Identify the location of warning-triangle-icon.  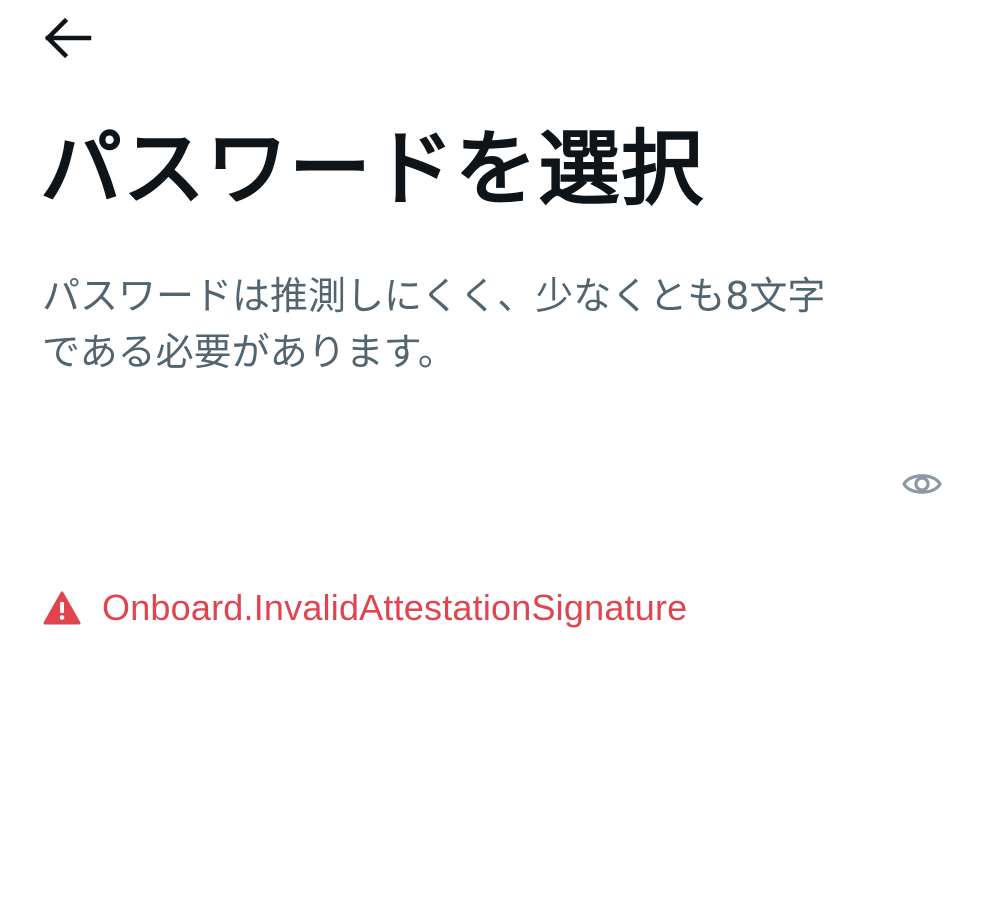
(62, 608).